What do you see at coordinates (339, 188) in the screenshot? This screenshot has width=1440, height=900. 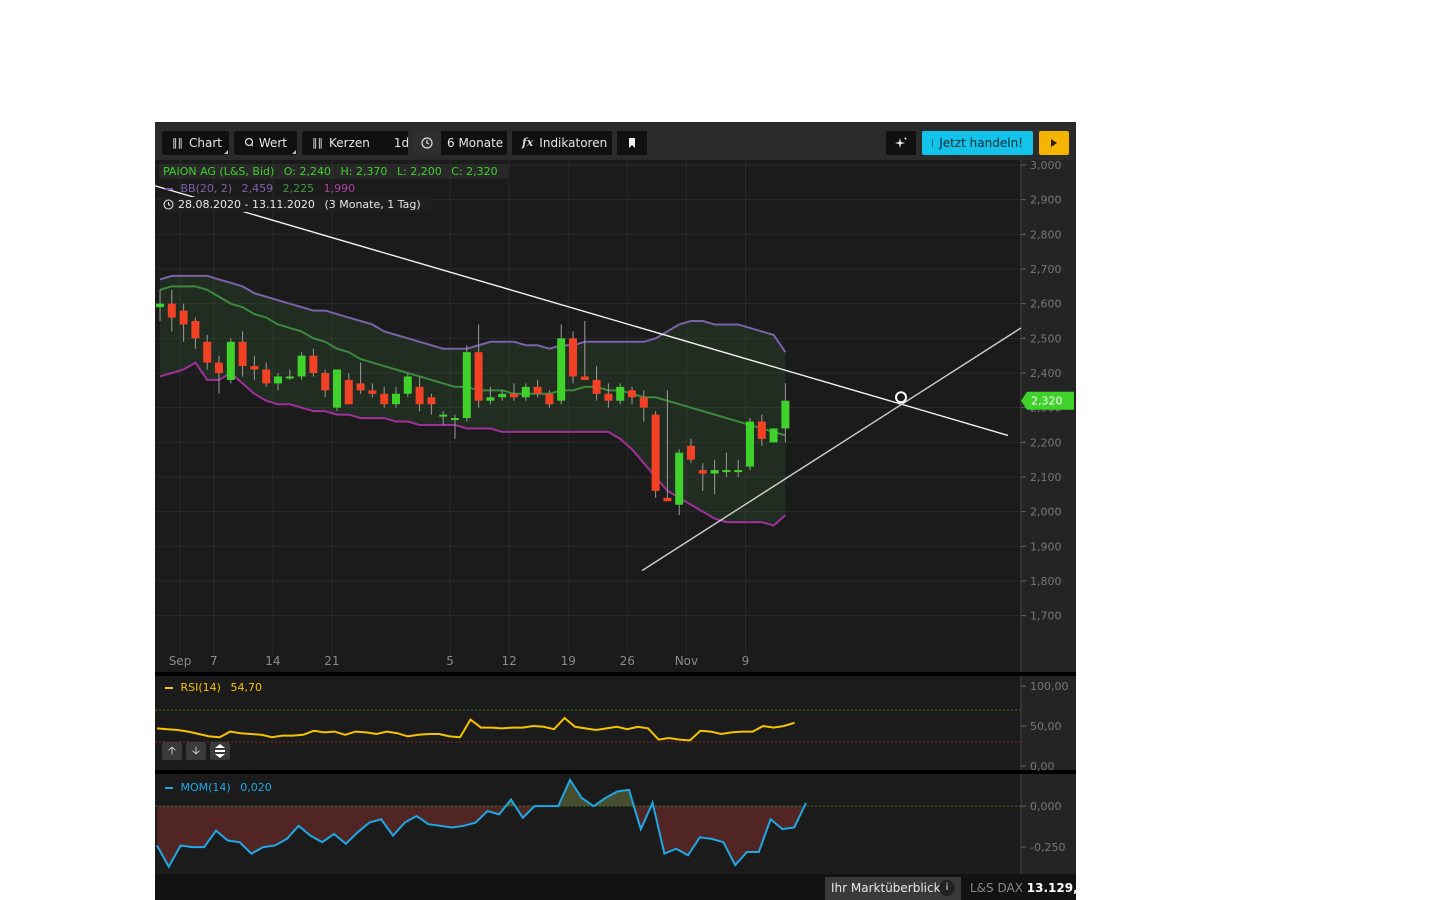 I see `bb-value-low: 1,990` at bounding box center [339, 188].